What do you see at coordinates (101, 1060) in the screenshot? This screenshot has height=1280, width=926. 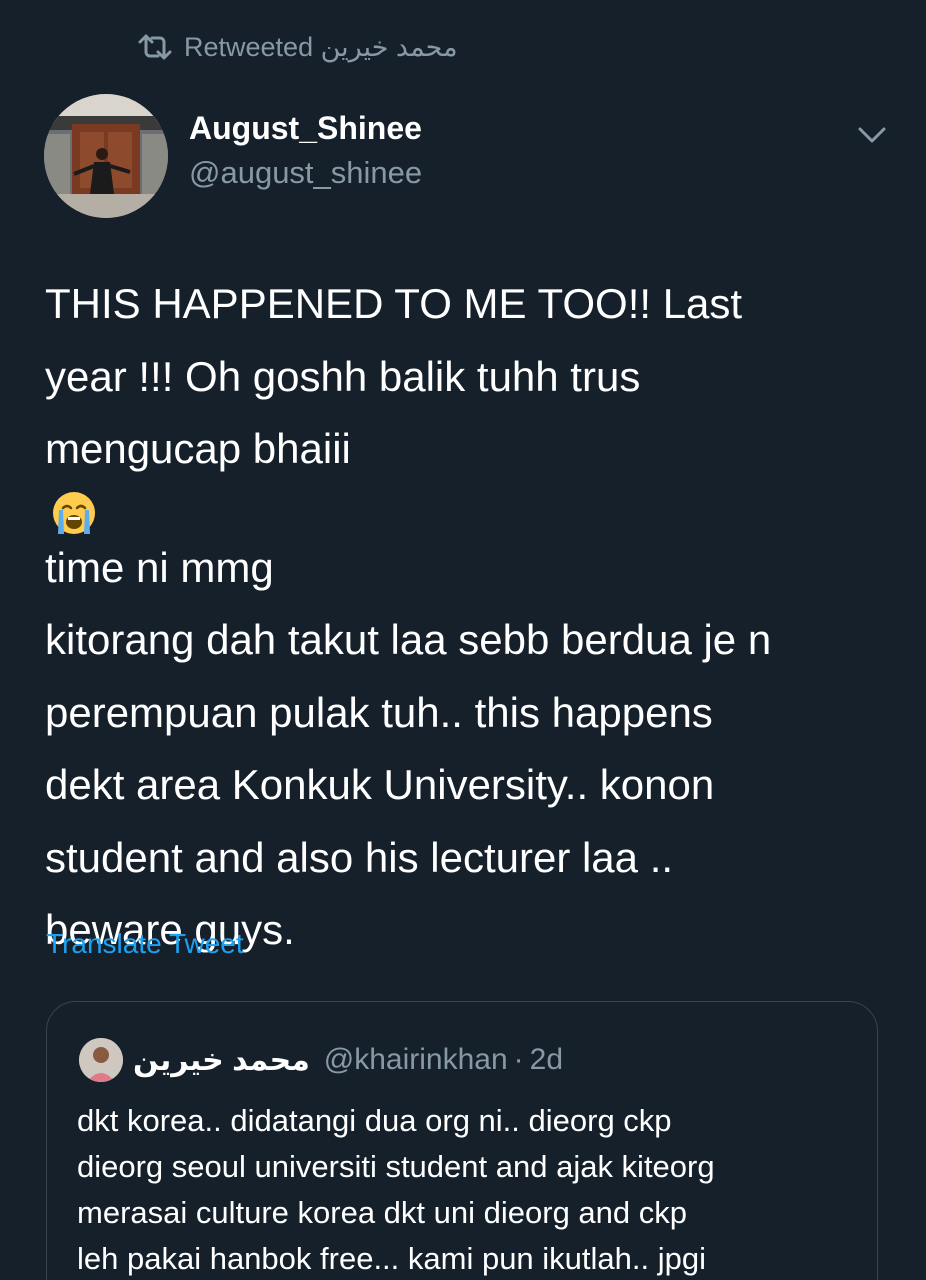 I see `quoted-author-avatar` at bounding box center [101, 1060].